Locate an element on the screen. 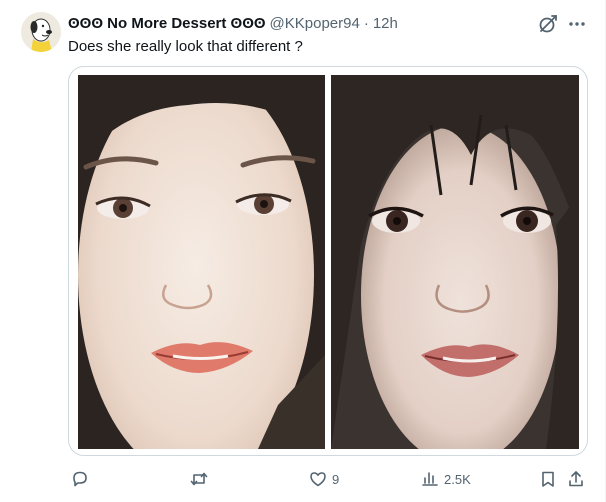  avatar is located at coordinates (41, 32).